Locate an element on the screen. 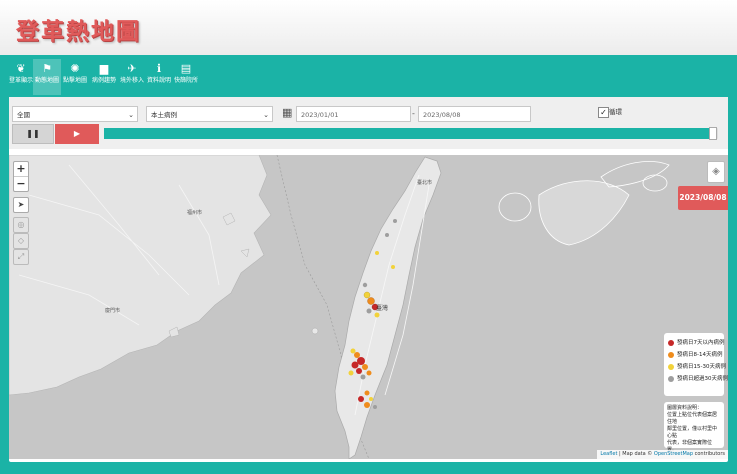  legend-item: 發病日15-30天病例 is located at coordinates (697, 367).